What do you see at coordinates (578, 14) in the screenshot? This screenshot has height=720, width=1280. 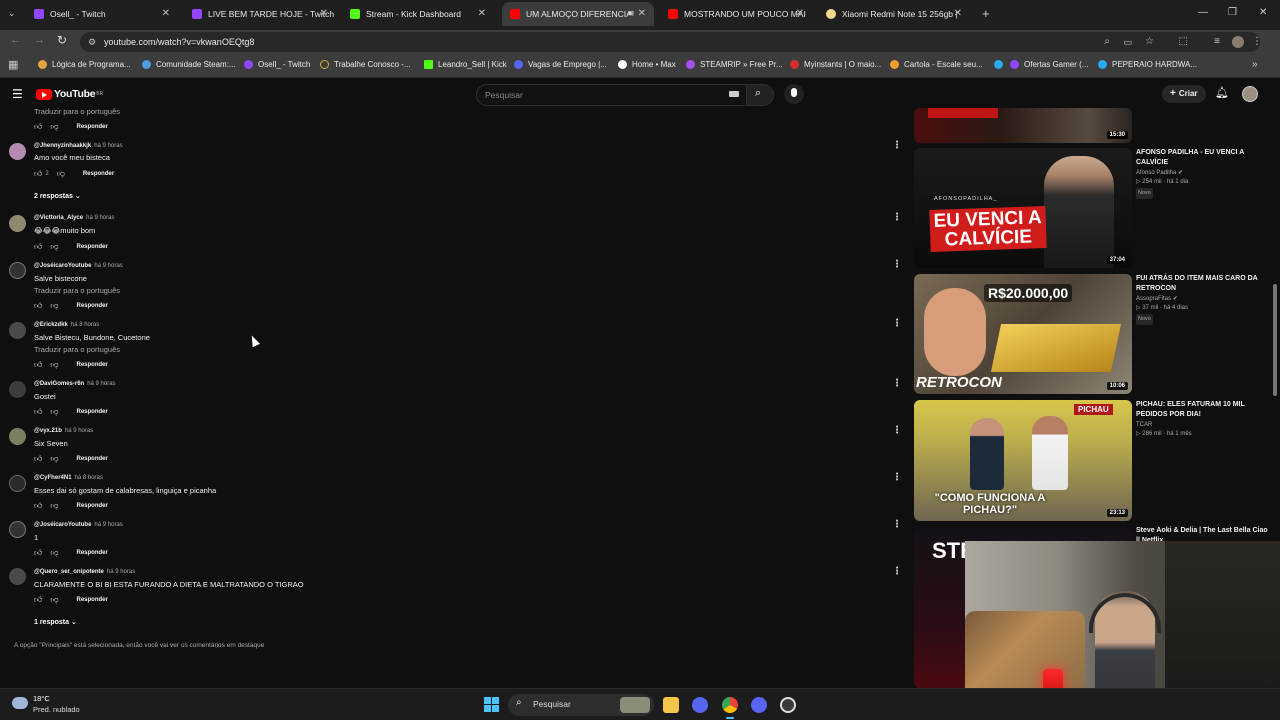 I see `tab-3: UM ALMOÇO DIFERENCIAD 🔊︎ ✕` at bounding box center [578, 14].